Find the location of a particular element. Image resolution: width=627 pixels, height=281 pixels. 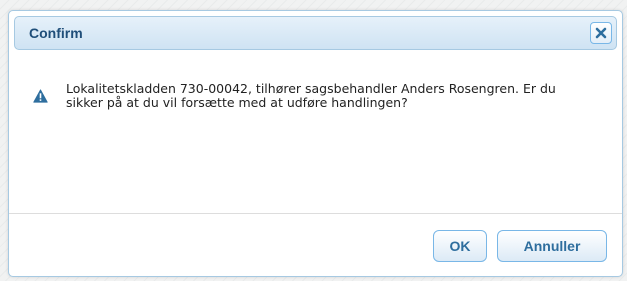

ok-button: OK is located at coordinates (460, 246).